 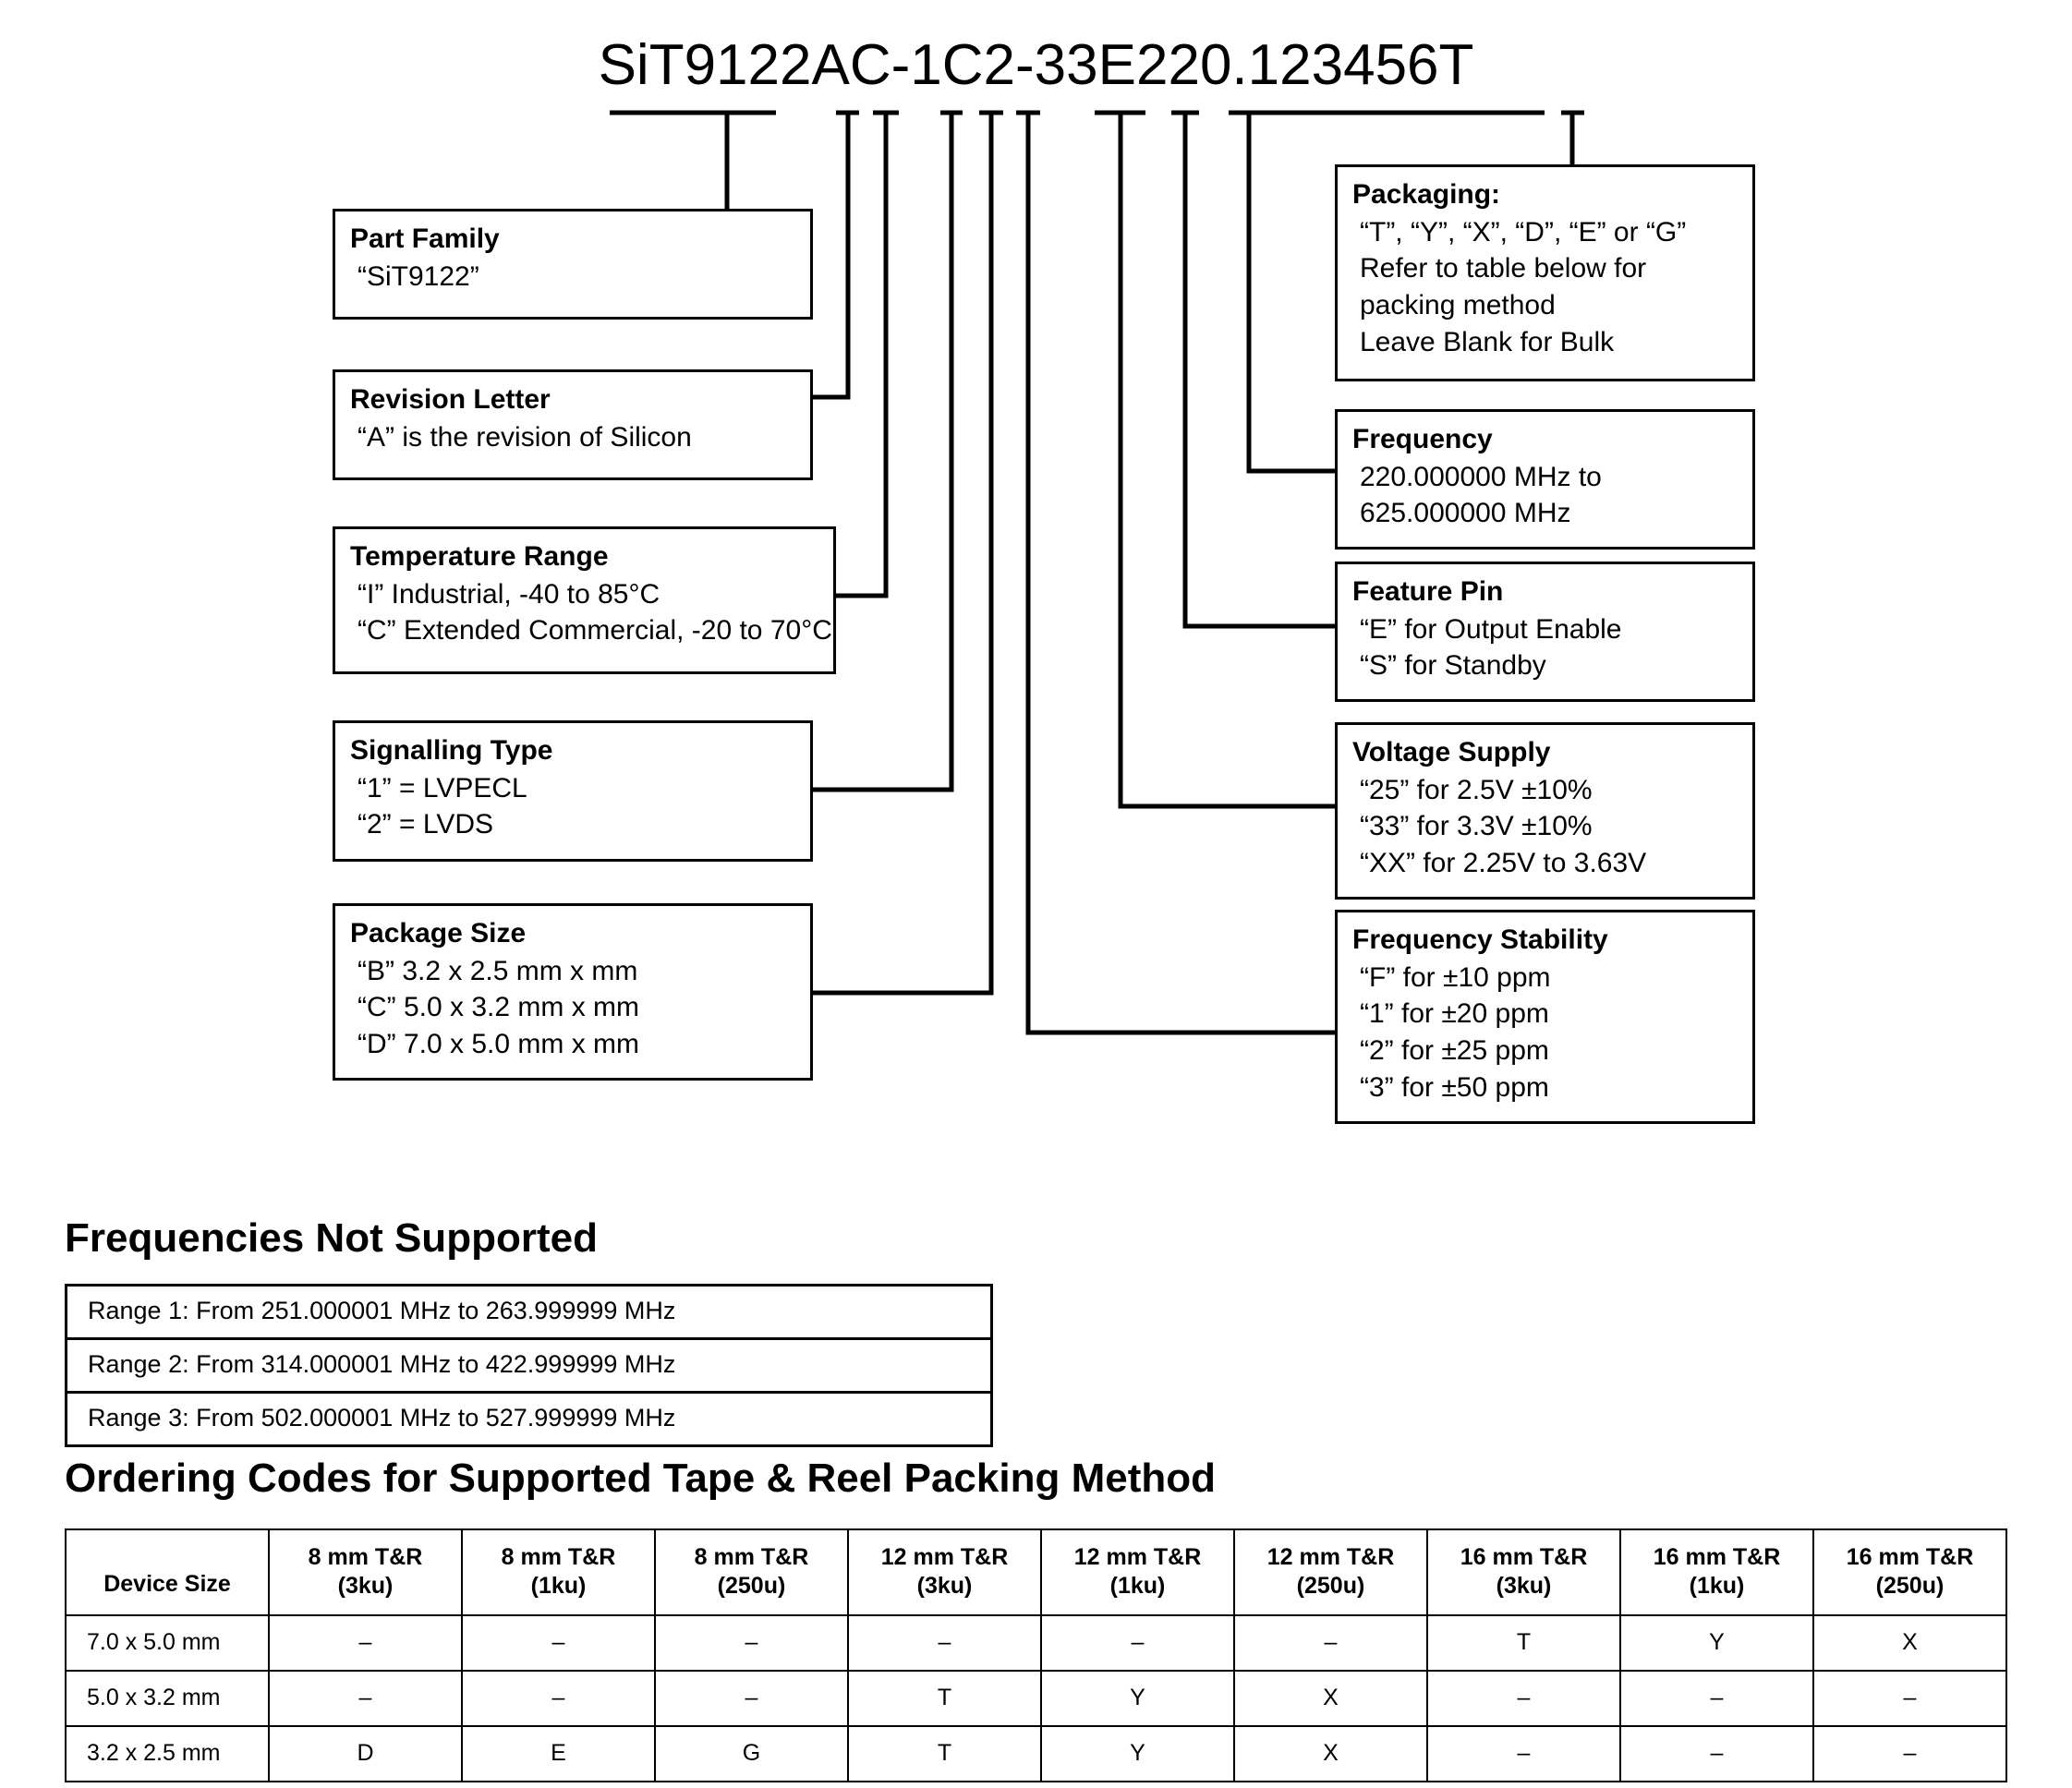 I want to click on column-header: 8 mm T&R (1ku), so click(x=558, y=1572).